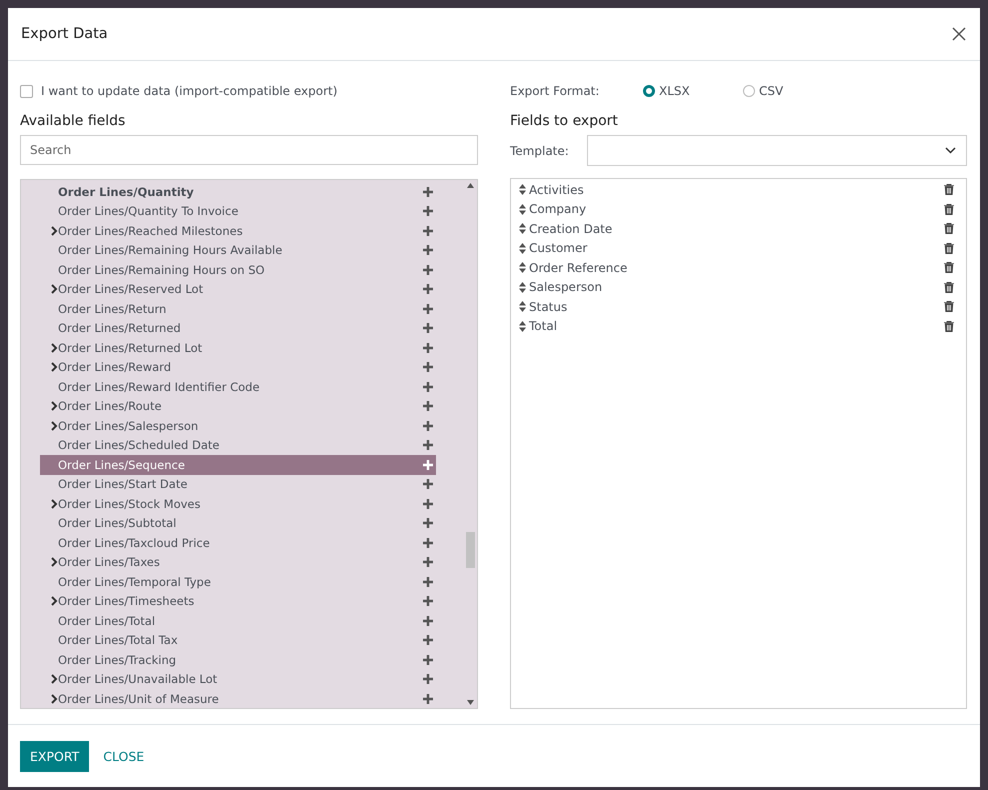 The height and width of the screenshot is (790, 988). I want to click on field-row: Order Lines/Tracking, so click(238, 660).